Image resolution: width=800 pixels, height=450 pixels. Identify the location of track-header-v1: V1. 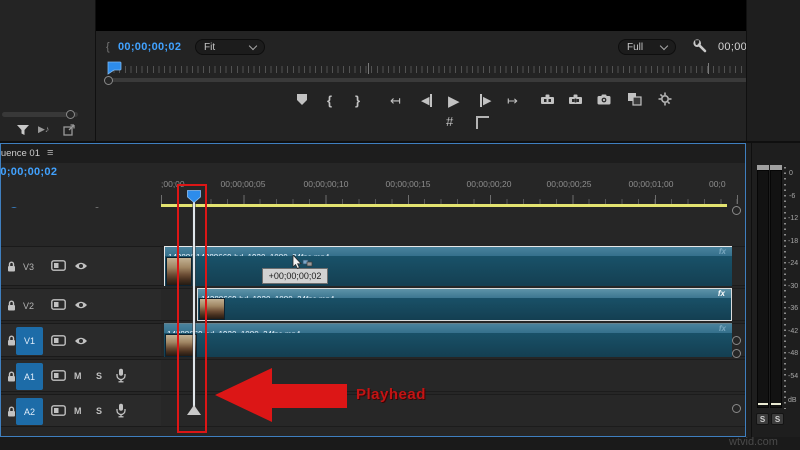
(81, 340).